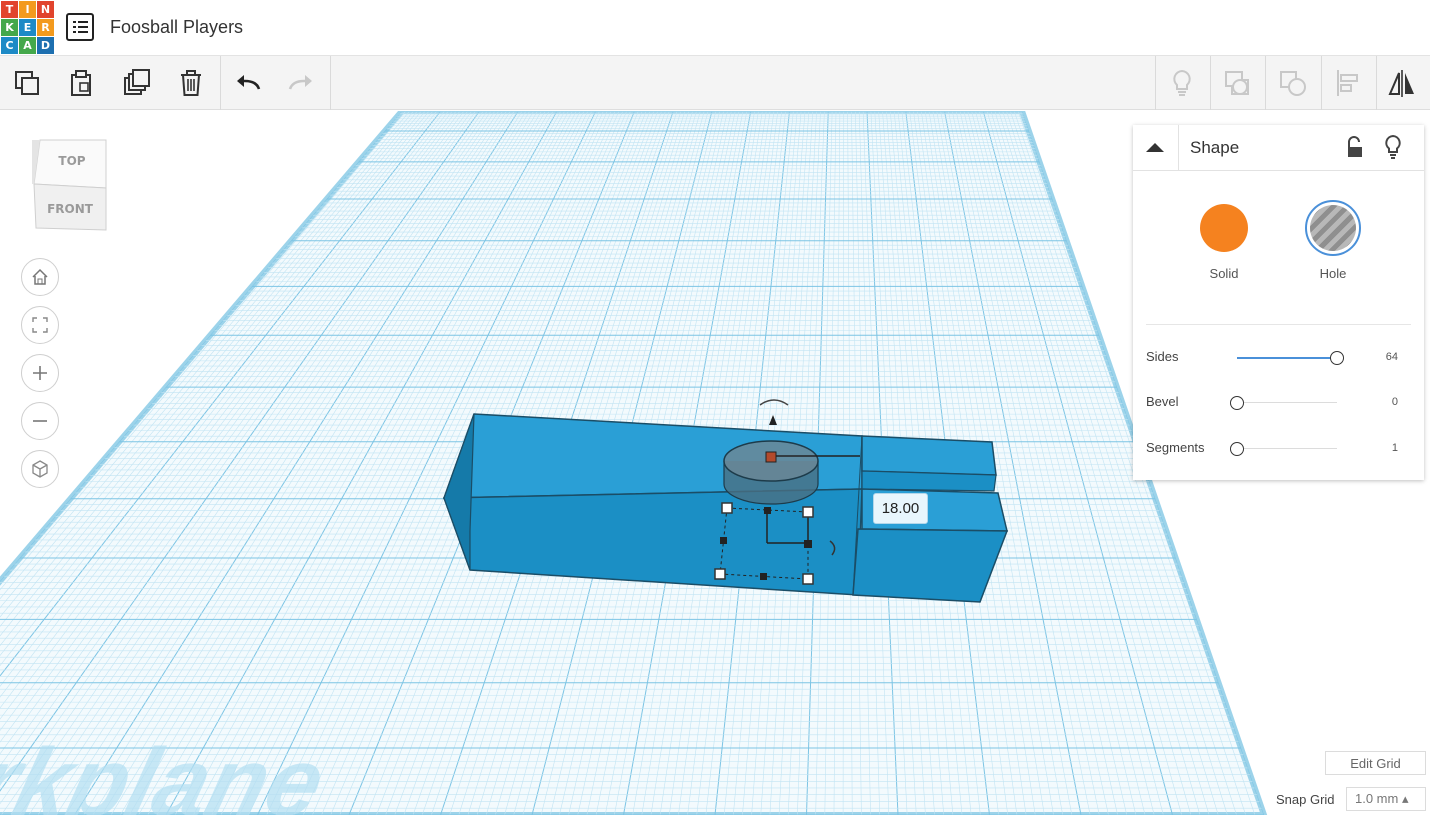 The width and height of the screenshot is (1430, 815). What do you see at coordinates (1224, 273) in the screenshot?
I see `solid-label: Solid` at bounding box center [1224, 273].